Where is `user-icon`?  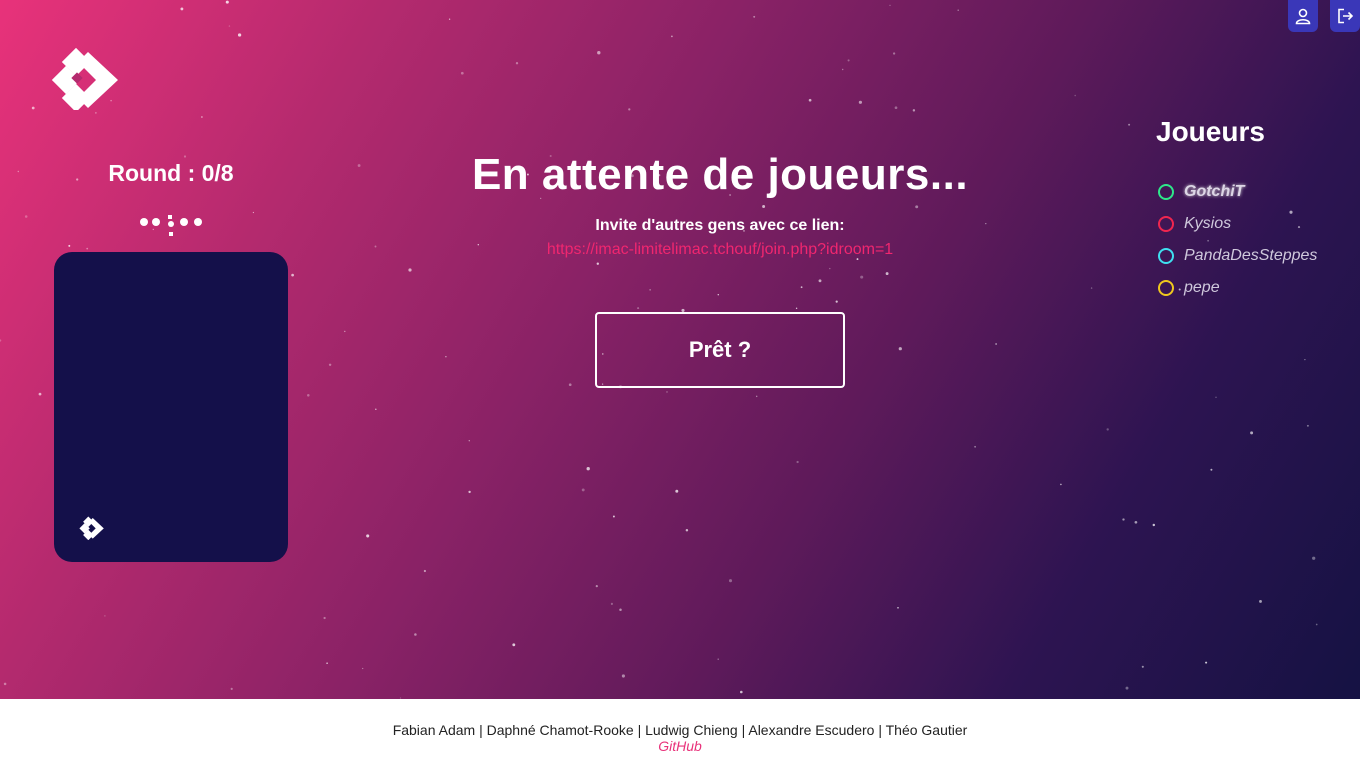 user-icon is located at coordinates (1303, 16).